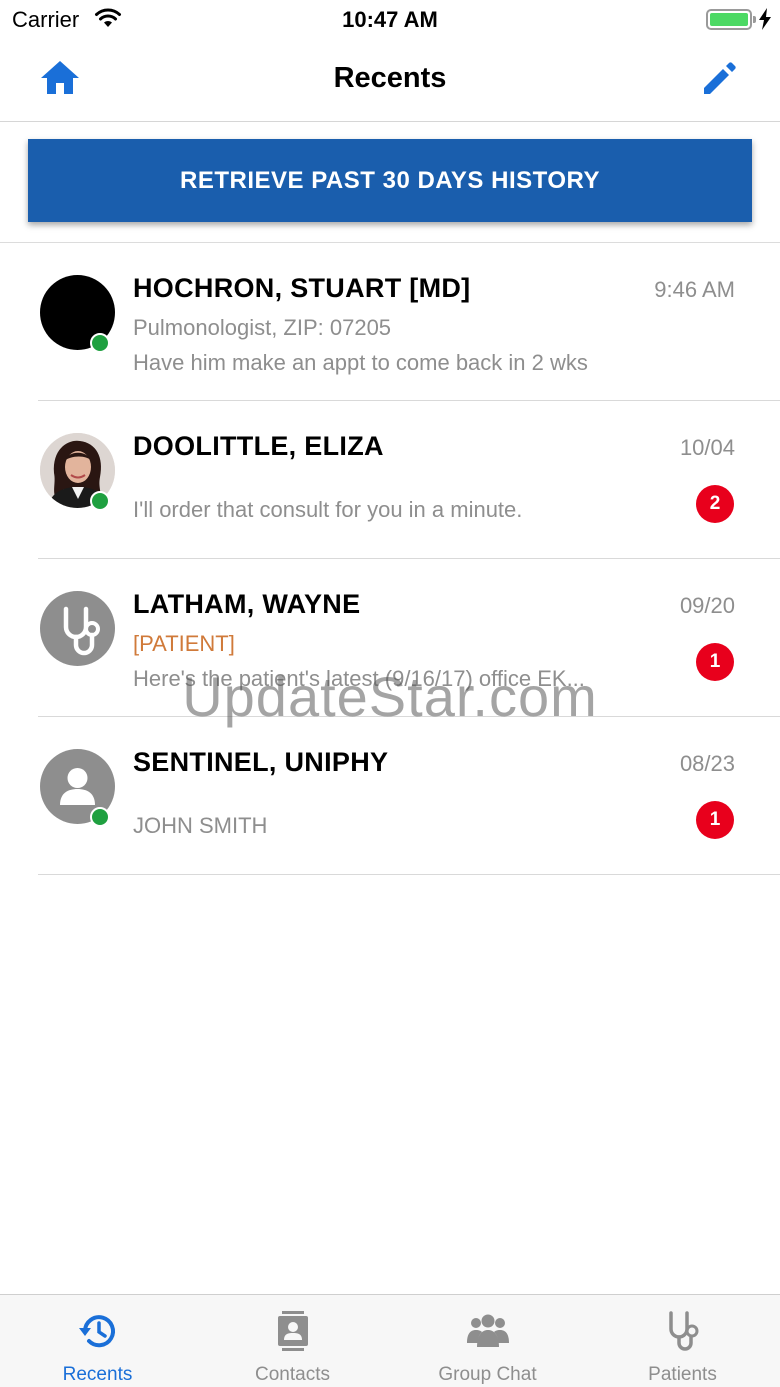 This screenshot has height=1387, width=780. What do you see at coordinates (409, 874) in the screenshot?
I see `row-divider` at bounding box center [409, 874].